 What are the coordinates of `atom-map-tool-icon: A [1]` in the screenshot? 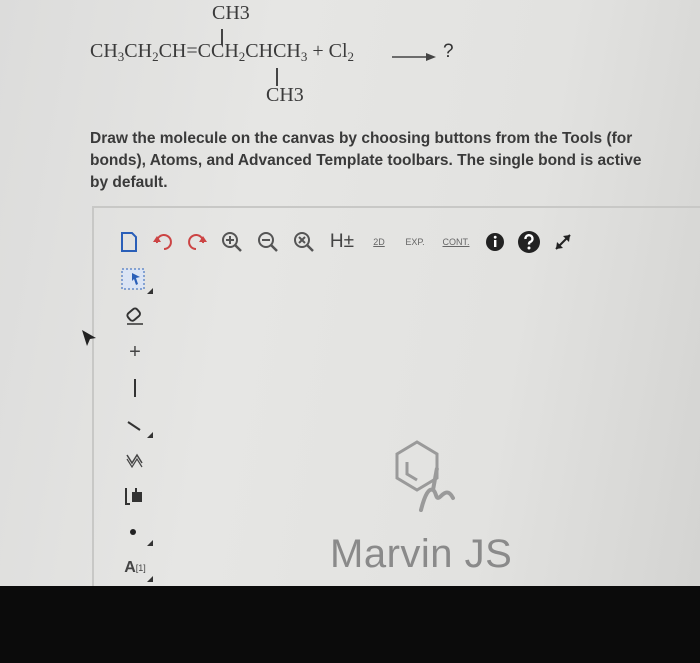 It's located at (135, 568).